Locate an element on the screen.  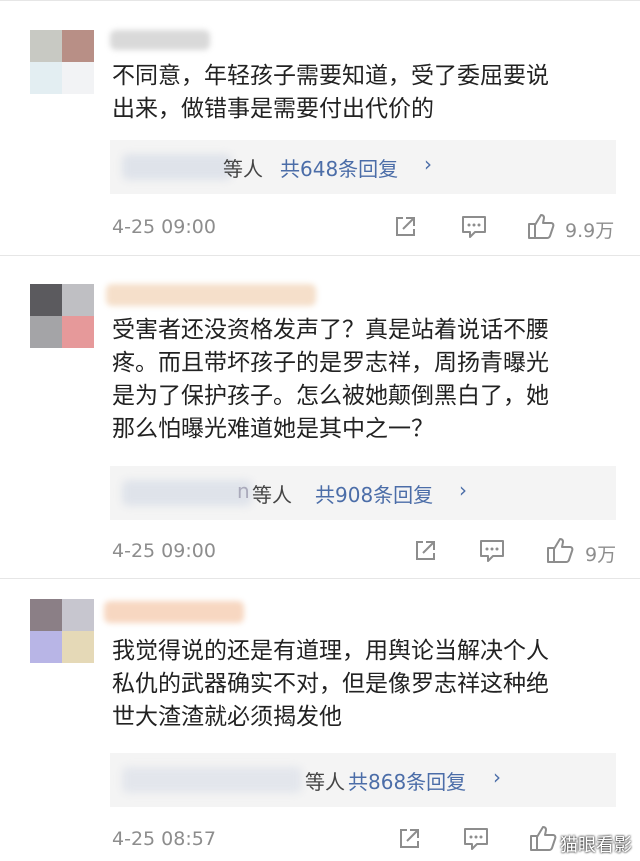
comment-text-line: 我觉得说的还是有道理，用舆论当解决个人 is located at coordinates (330, 651).